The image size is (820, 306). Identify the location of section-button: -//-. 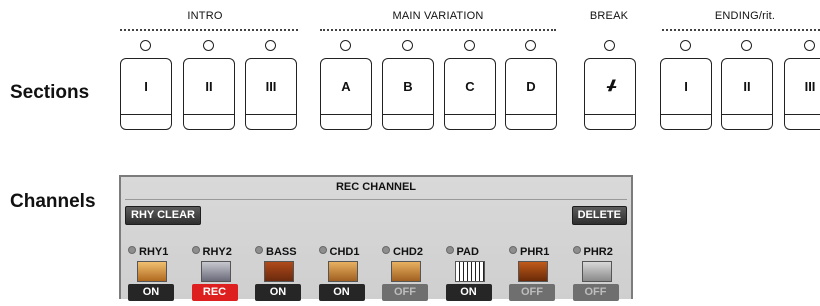
(610, 94).